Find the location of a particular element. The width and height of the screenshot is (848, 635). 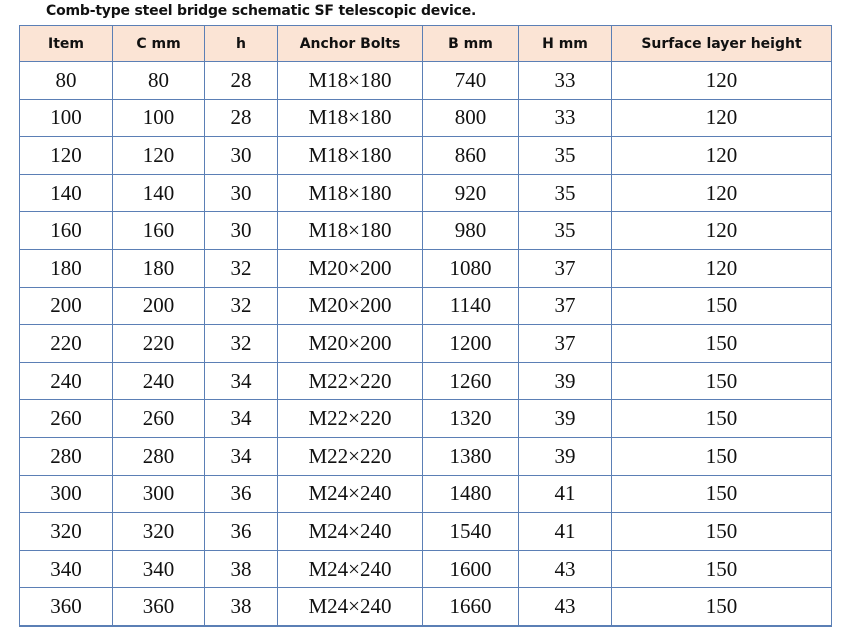

table-row: 280 280 34 M22×220 1380 39 150 is located at coordinates (425, 456).